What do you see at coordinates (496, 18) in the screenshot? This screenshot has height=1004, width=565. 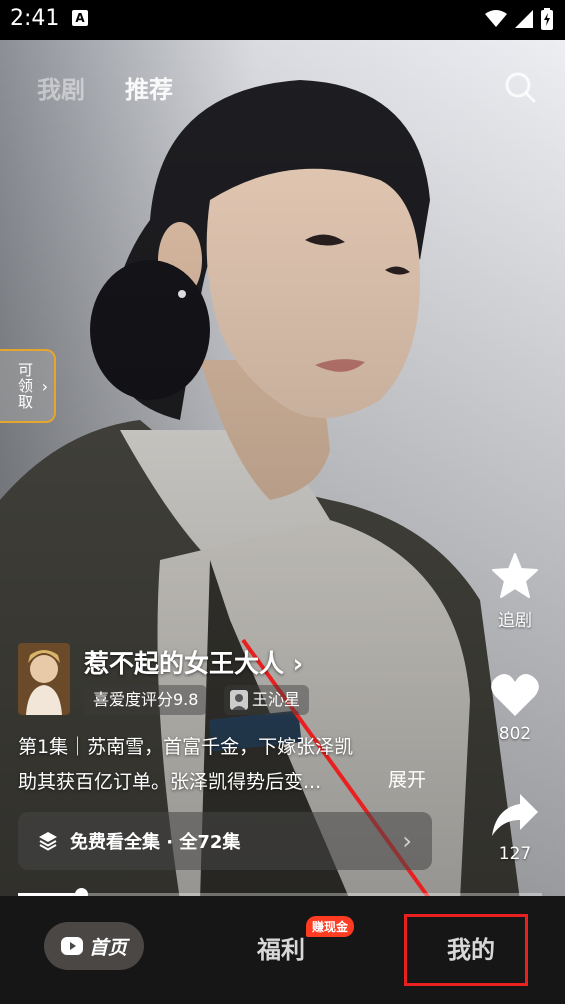 I see `wifi-icon` at bounding box center [496, 18].